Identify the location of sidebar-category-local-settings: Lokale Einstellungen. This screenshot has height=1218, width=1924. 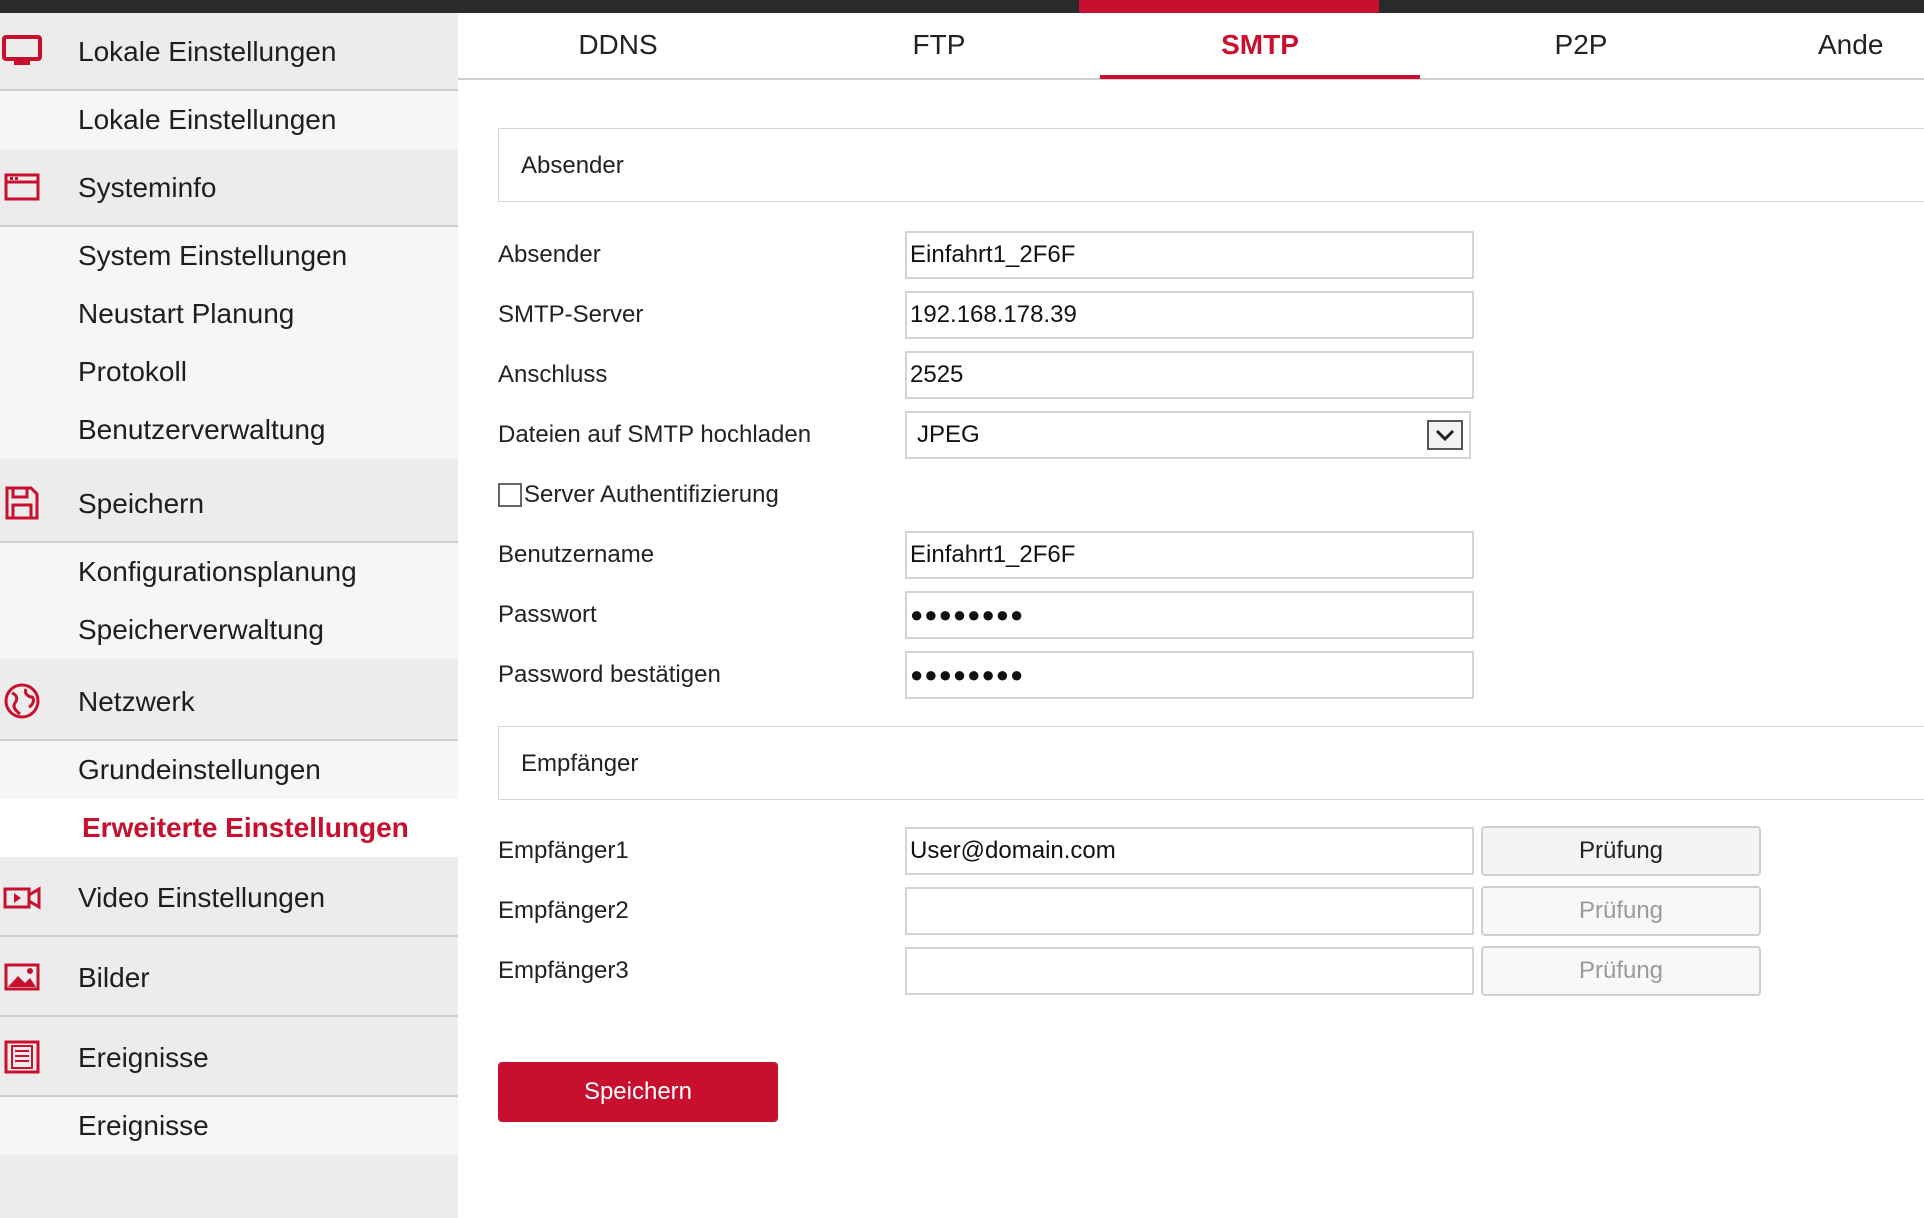
(229, 52).